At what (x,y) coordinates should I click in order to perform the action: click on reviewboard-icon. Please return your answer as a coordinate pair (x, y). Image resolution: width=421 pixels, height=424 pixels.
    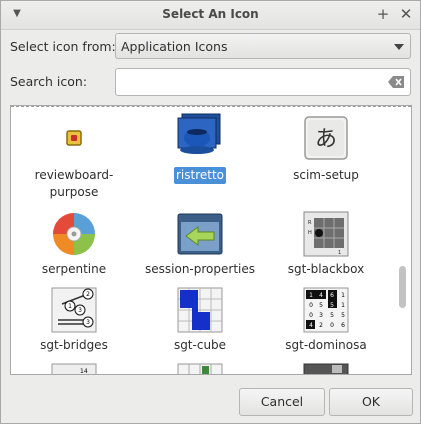
    Looking at the image, I should click on (74, 138).